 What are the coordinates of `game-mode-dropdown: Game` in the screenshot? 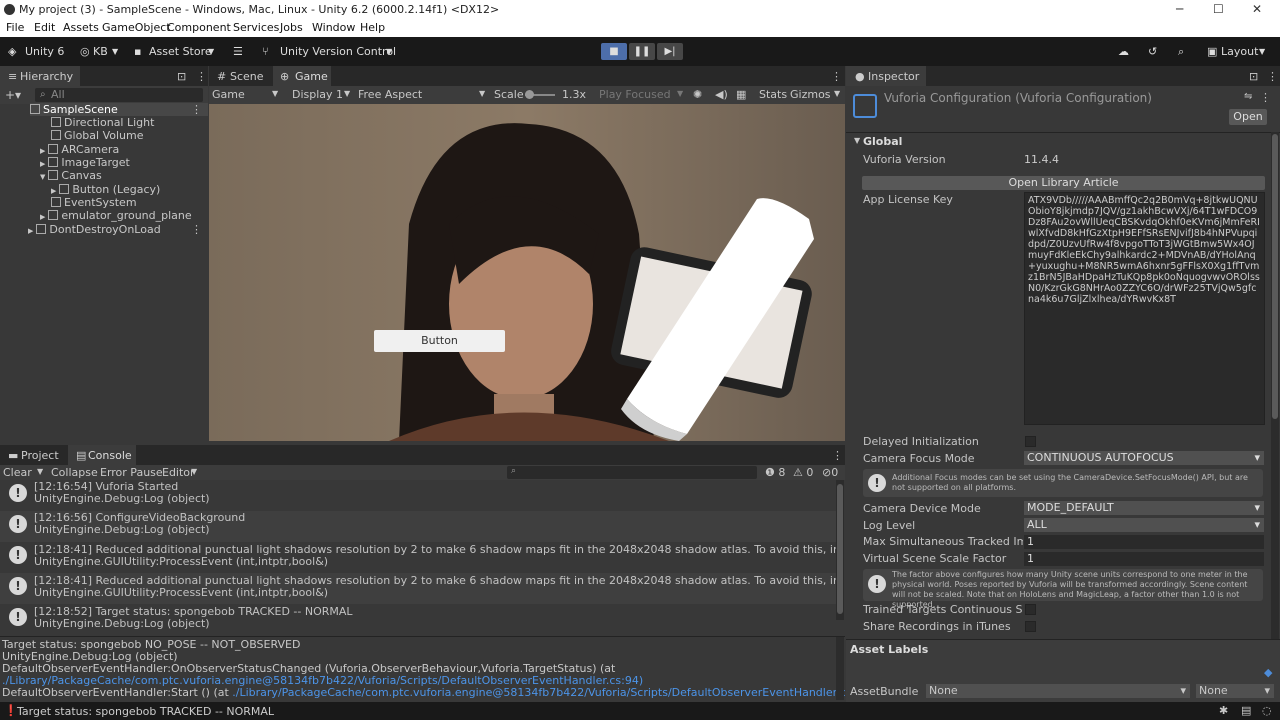 It's located at (228, 94).